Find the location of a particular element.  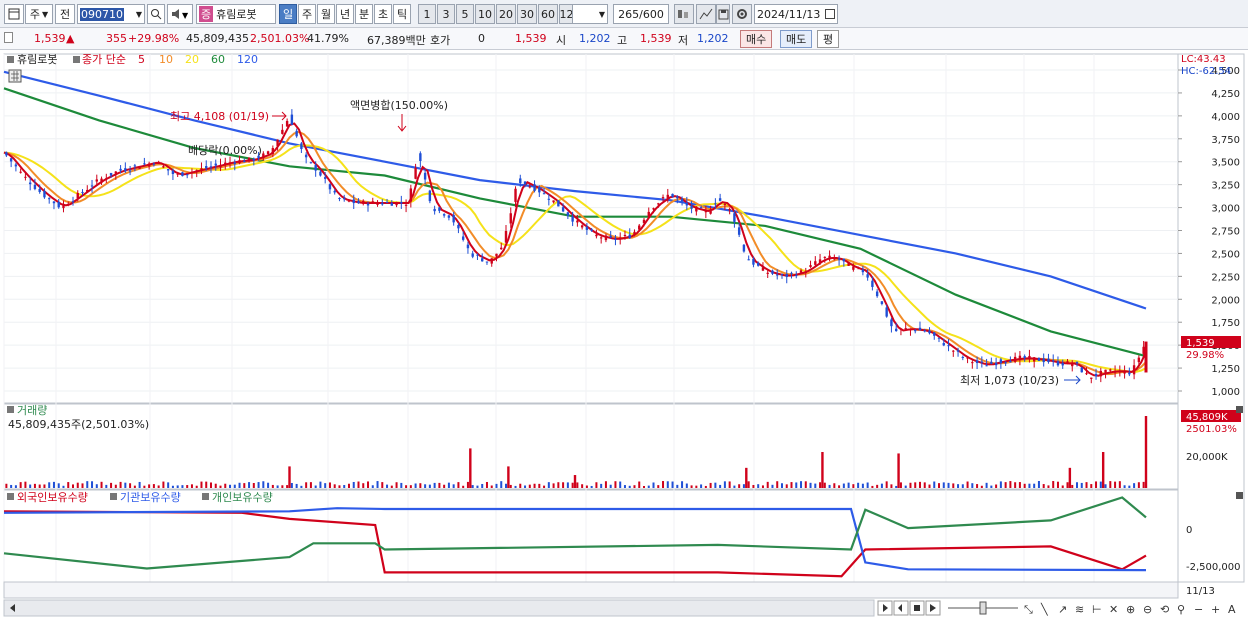

interval-tab: 1 is located at coordinates (427, 14).